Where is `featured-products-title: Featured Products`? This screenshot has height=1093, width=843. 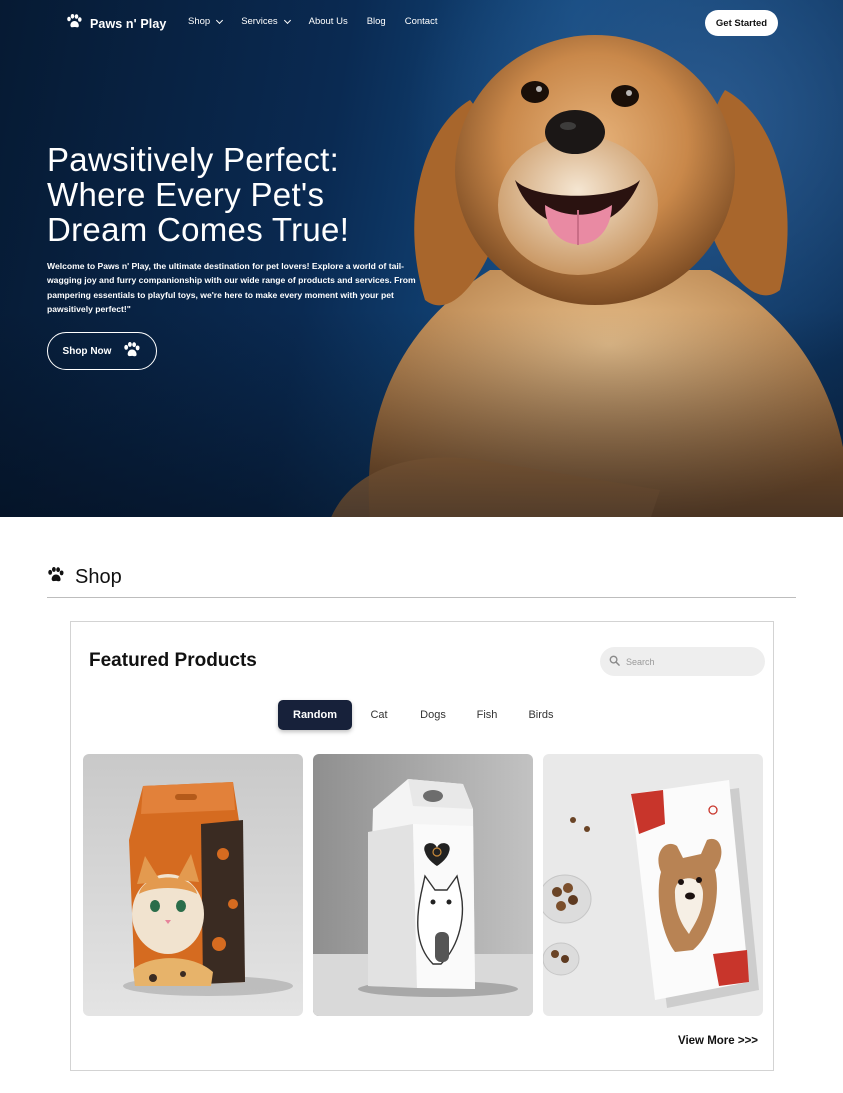 featured-products-title: Featured Products is located at coordinates (173, 660).